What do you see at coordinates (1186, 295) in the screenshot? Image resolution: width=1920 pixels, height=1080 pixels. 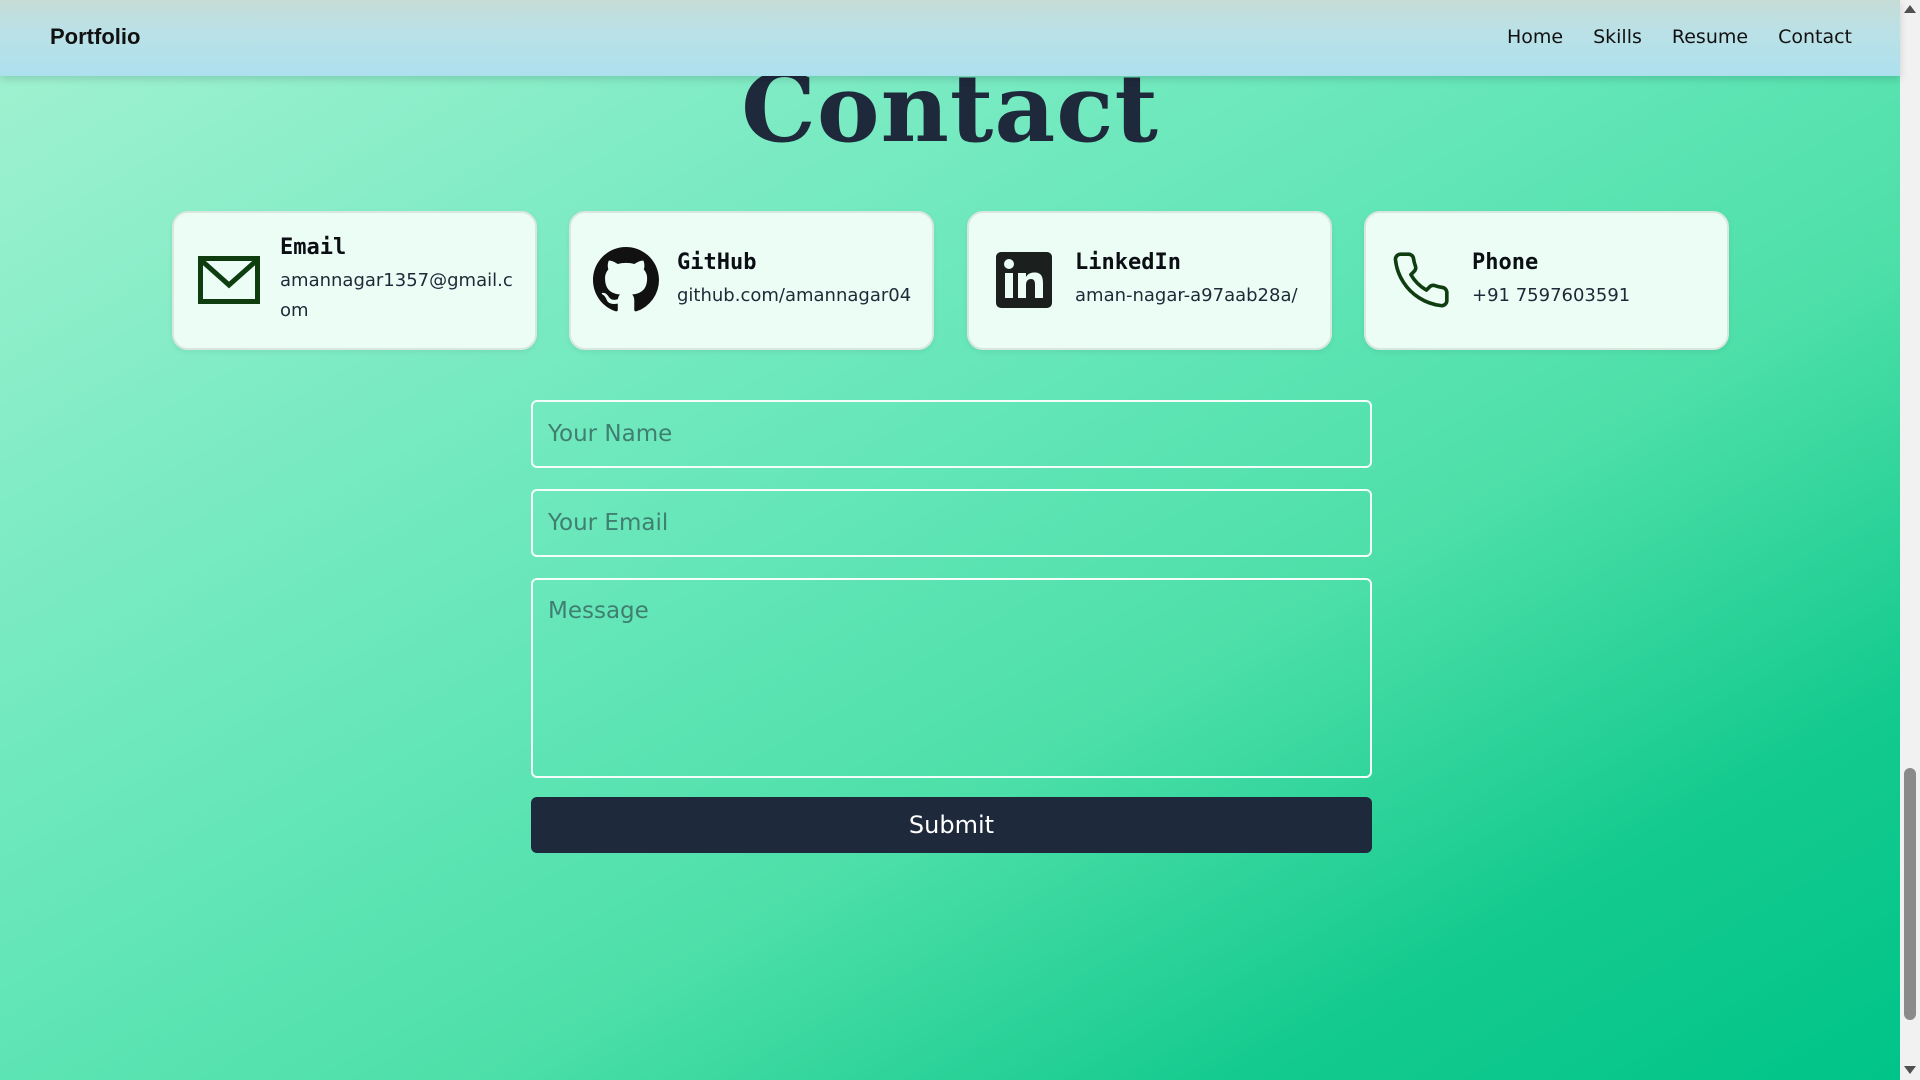 I see `linkedin-card-value: aman-nagar-a97aab28a/` at bounding box center [1186, 295].